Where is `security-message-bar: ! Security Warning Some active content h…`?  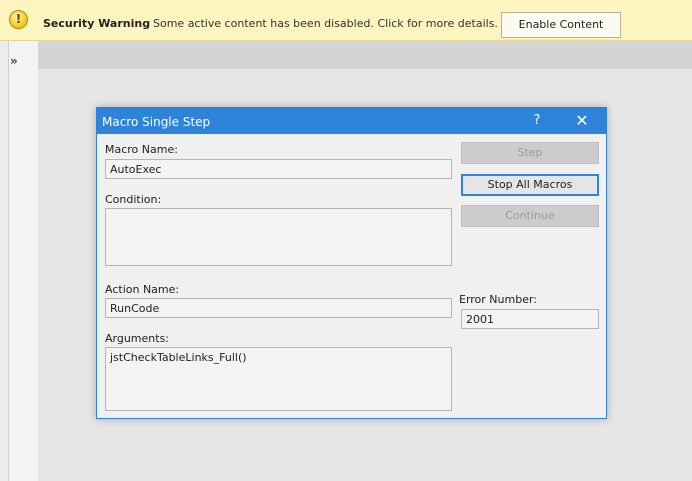 security-message-bar: ! Security Warning Some active content h… is located at coordinates (346, 20).